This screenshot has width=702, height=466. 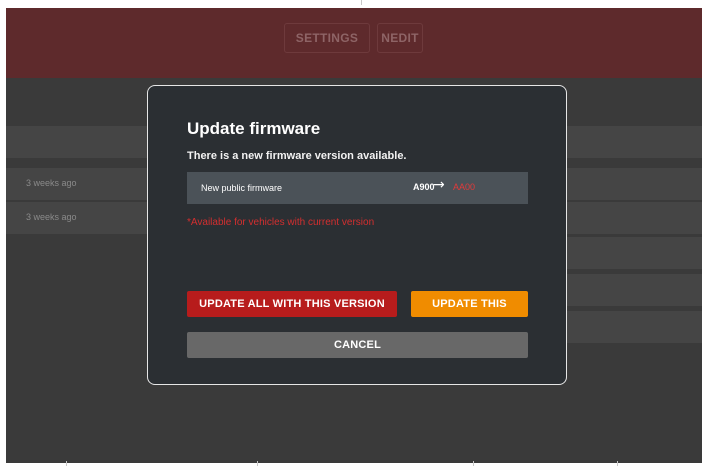 I want to click on edit-button: NEDIT, so click(x=400, y=38).